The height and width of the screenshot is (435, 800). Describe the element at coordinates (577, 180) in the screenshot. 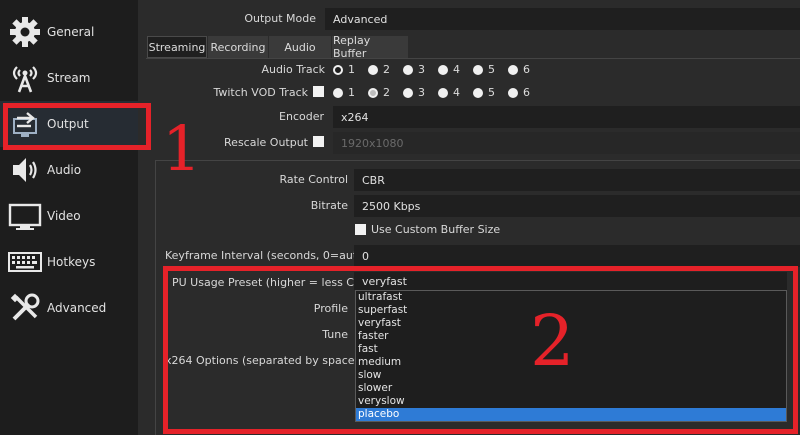

I see `rate-control-select: CBR` at that location.